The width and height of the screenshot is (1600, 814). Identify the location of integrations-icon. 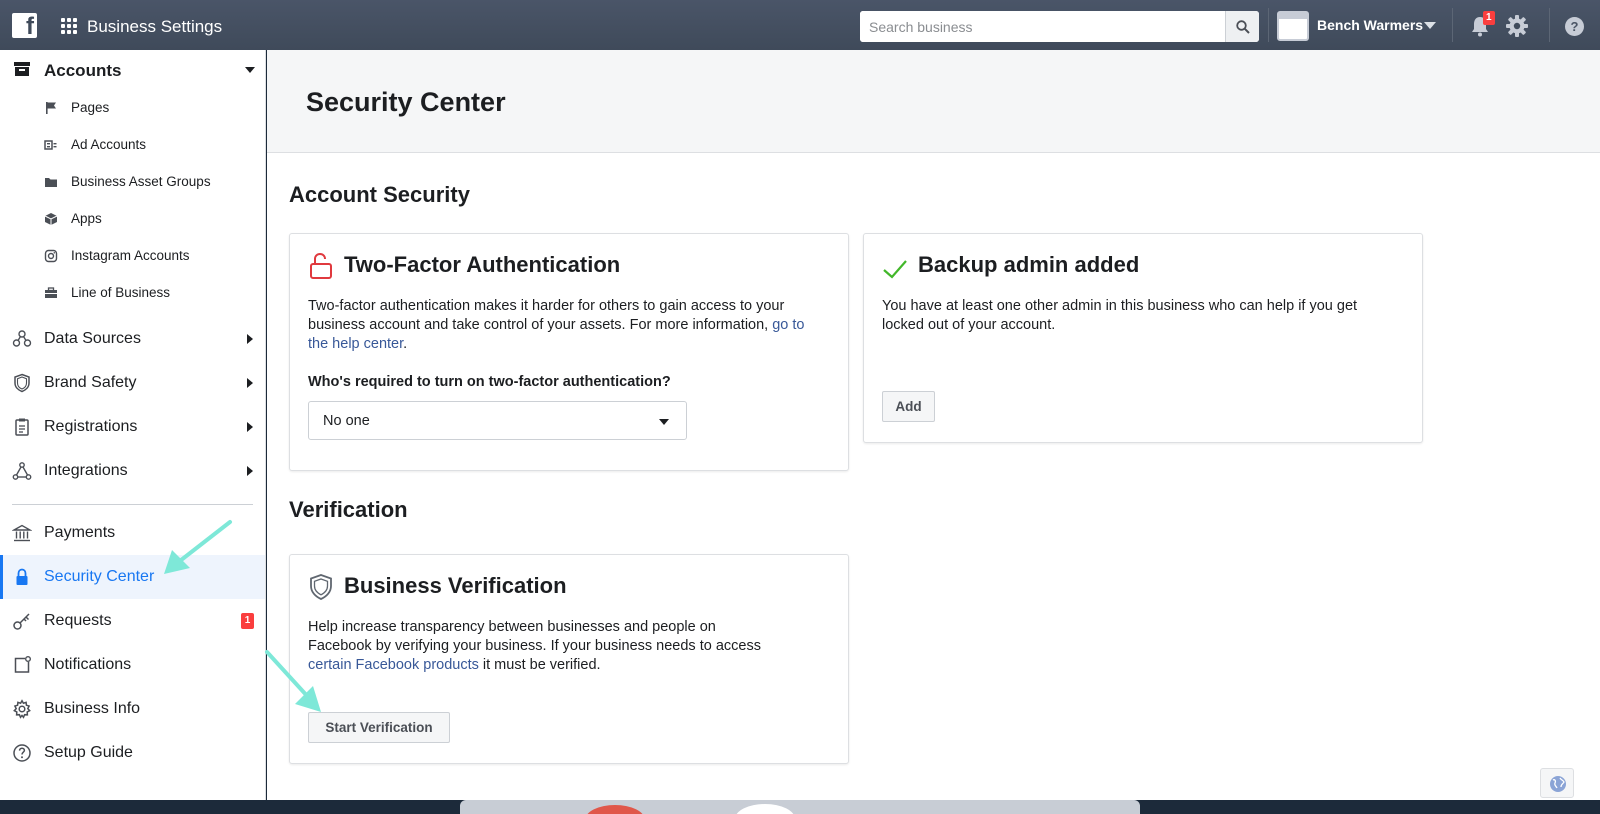
(22, 471).